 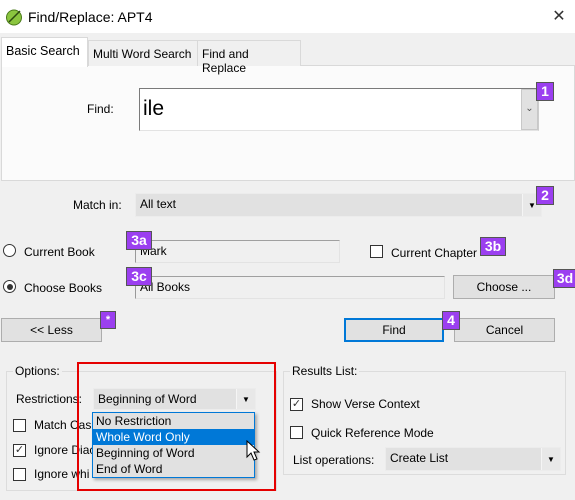 I want to click on annotation-badge-1: 1, so click(x=545, y=91).